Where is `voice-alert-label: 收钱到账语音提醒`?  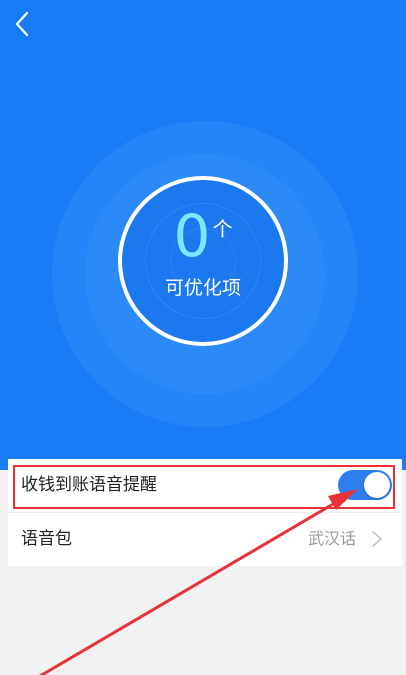 voice-alert-label: 收钱到账语音提醒 is located at coordinates (89, 485).